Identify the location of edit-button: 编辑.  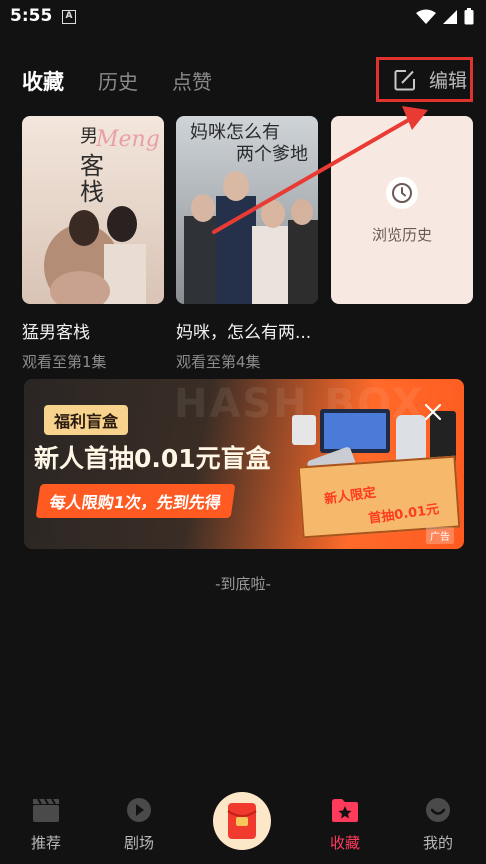
(424, 79).